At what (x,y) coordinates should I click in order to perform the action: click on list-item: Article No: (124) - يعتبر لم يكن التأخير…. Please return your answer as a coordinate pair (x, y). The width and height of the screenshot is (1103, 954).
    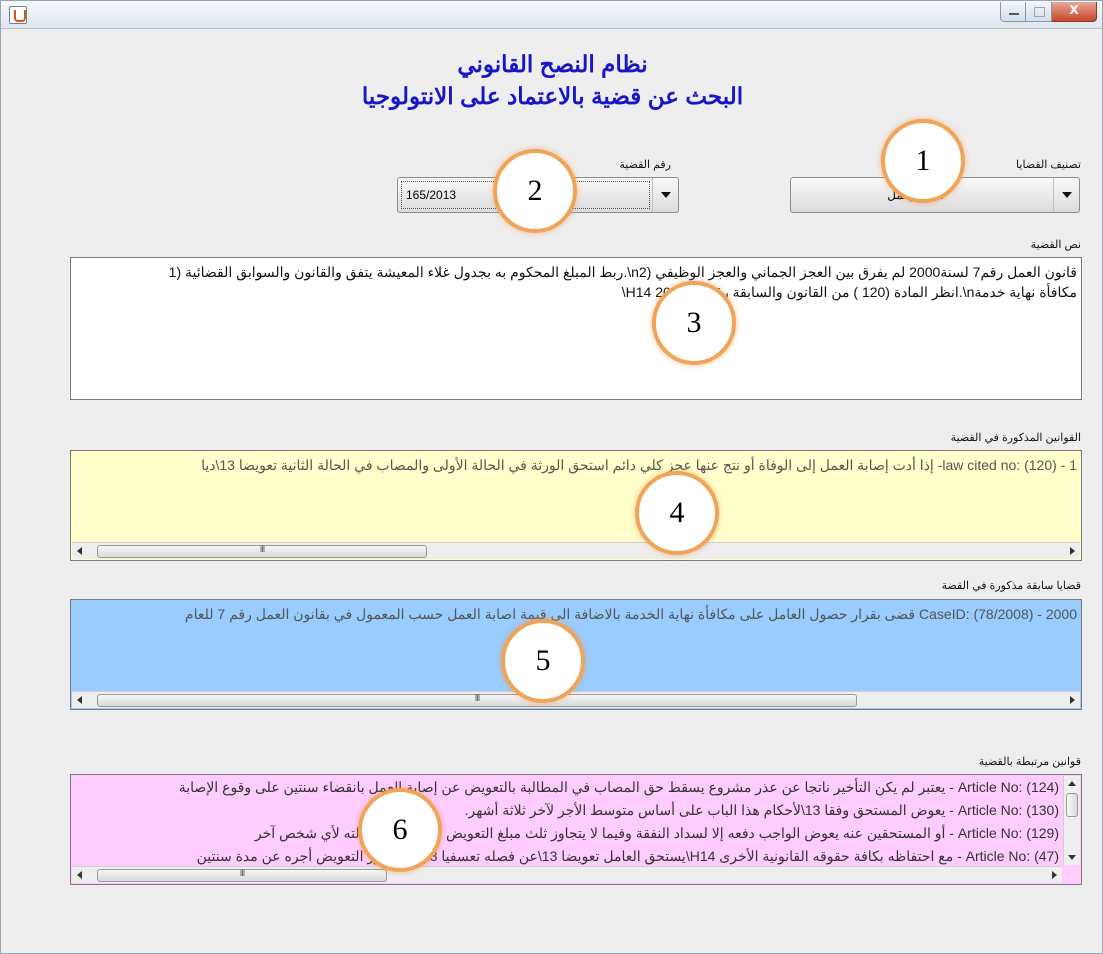
    Looking at the image, I should click on (618, 787).